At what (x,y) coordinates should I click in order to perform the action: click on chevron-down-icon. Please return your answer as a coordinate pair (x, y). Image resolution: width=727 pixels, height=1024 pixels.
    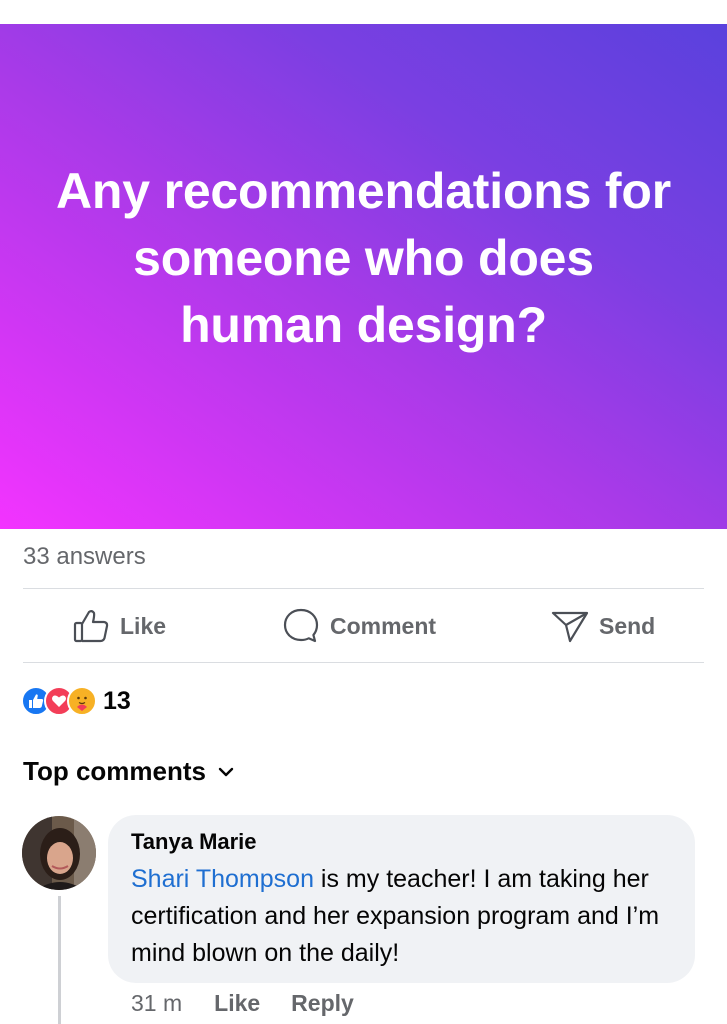
    Looking at the image, I should click on (226, 771).